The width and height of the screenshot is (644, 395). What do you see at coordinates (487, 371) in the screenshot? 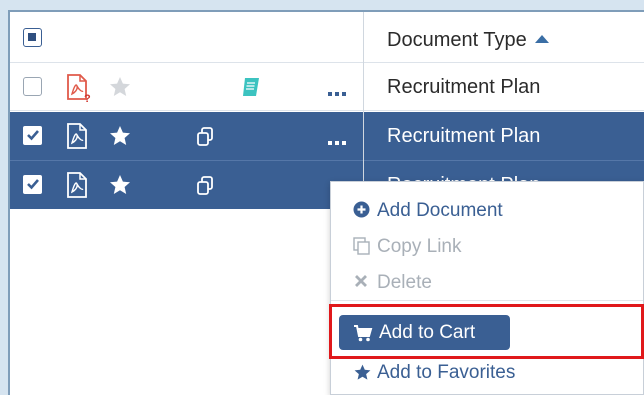
I see `menu-item-add-to-favorites: Add to Favorites` at bounding box center [487, 371].